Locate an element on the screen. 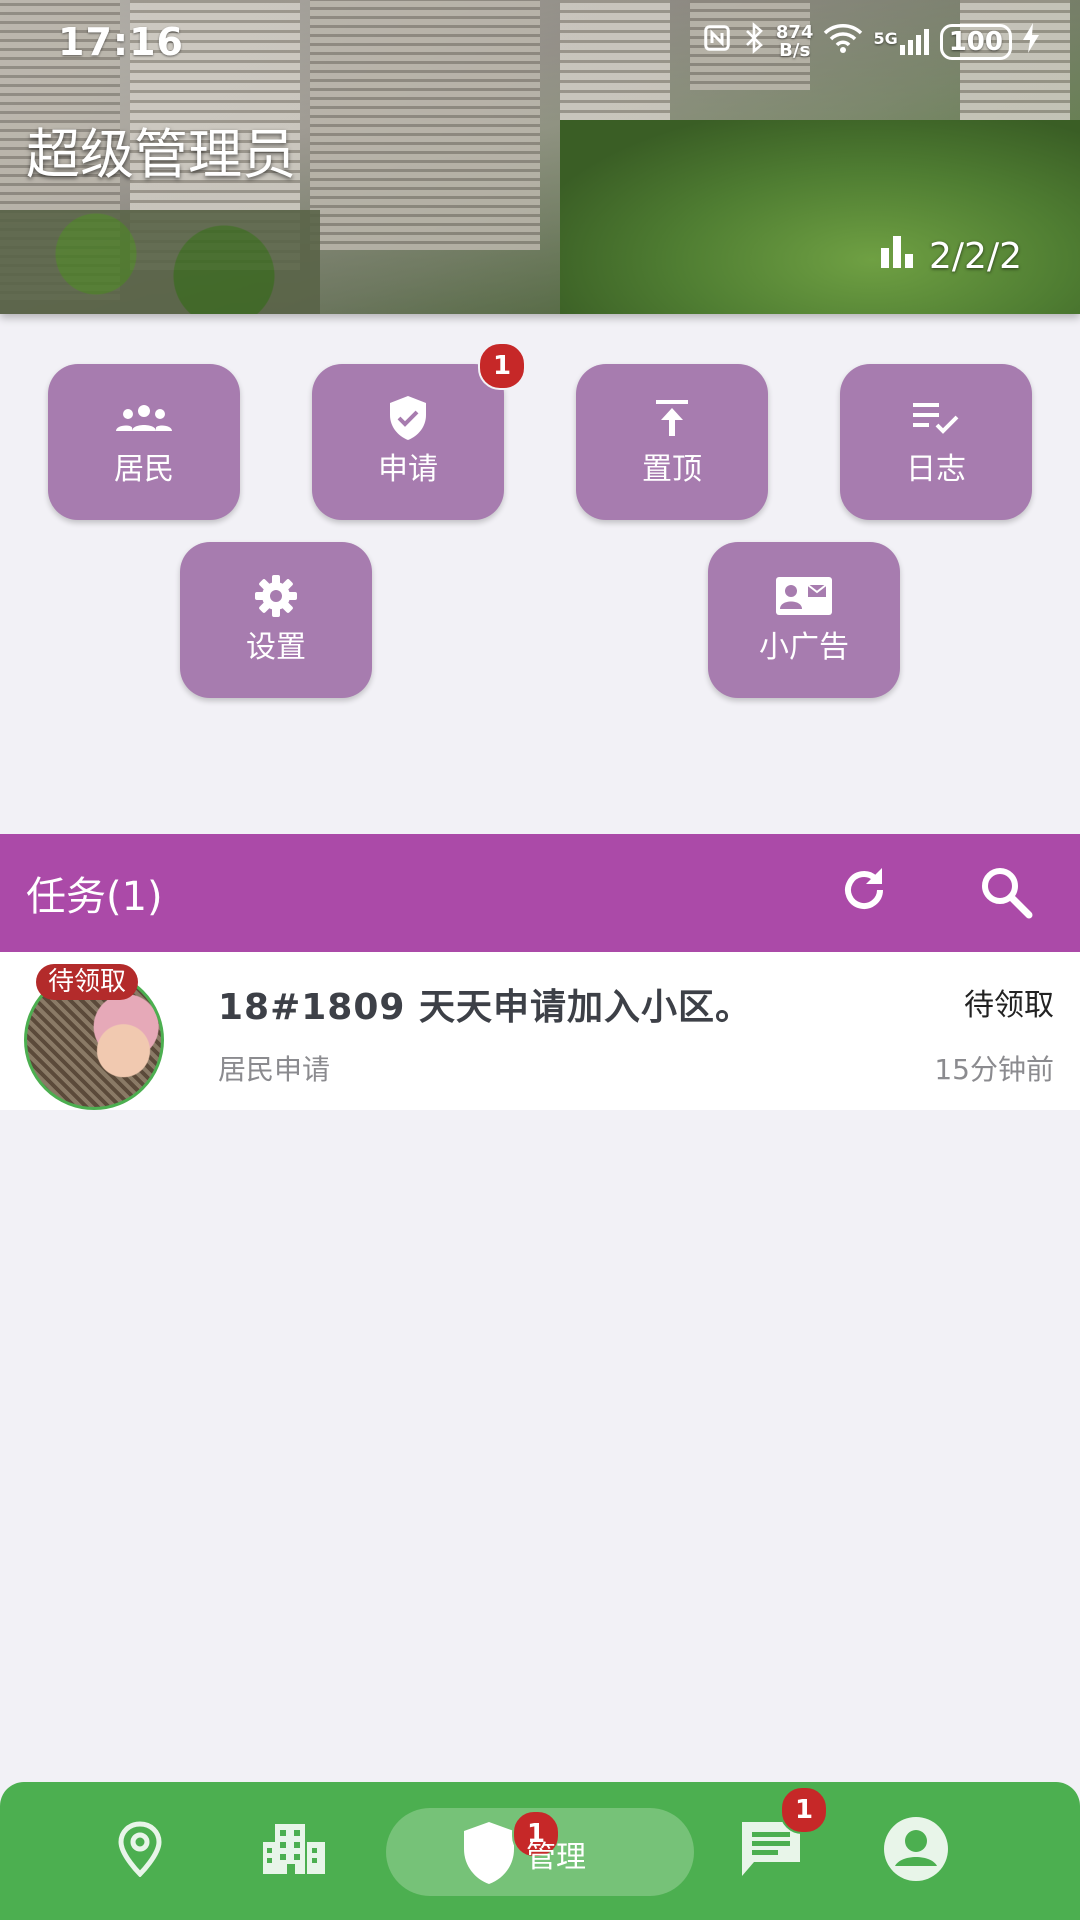  nav-manage: 1 管理 is located at coordinates (540, 1852).